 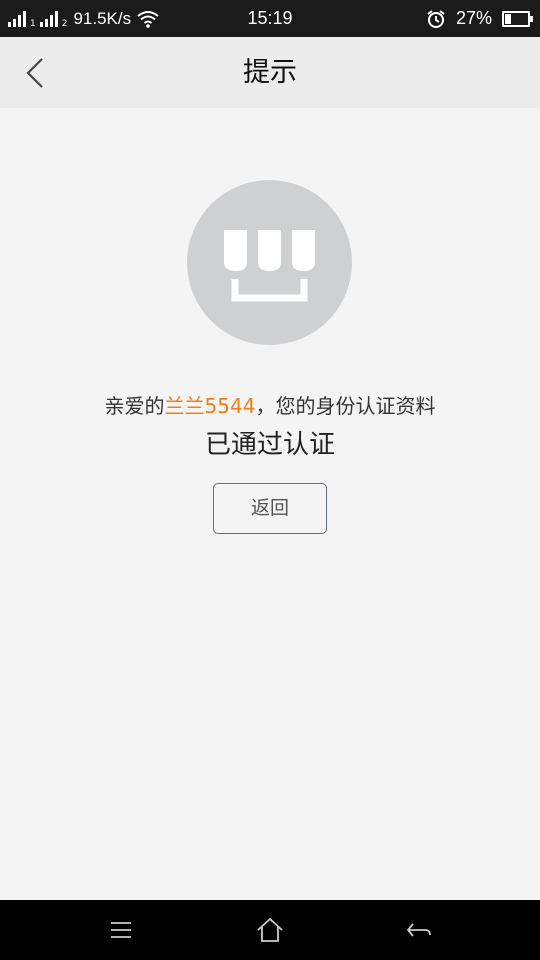 I want to click on back-icon, so click(x=418, y=930).